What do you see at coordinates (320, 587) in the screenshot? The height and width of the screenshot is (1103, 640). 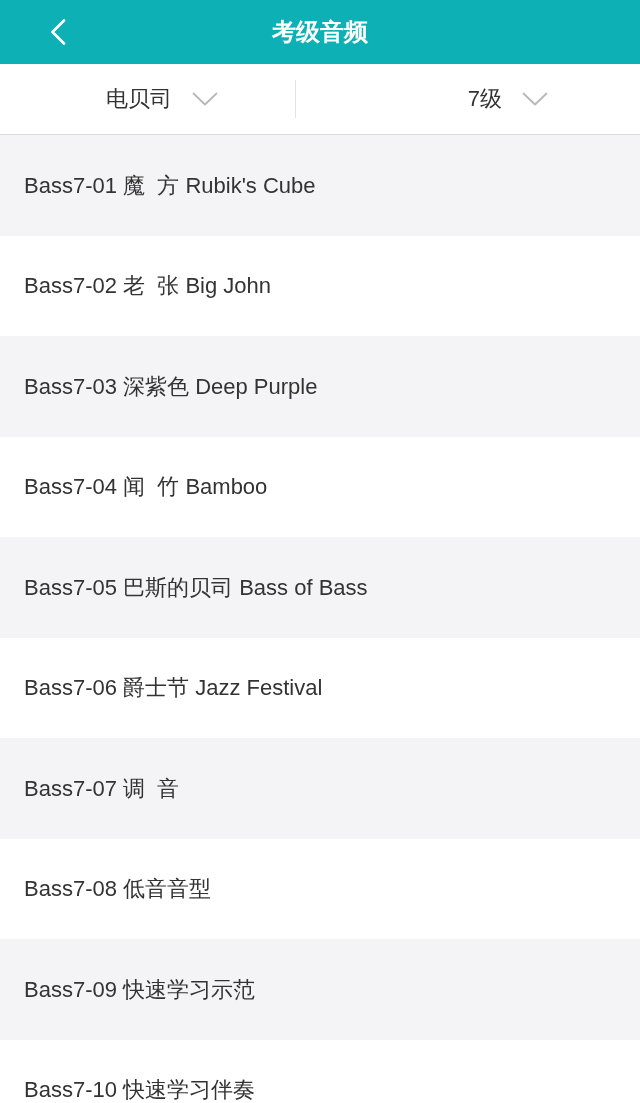 I see `track-list-item: Bass7-05 巴斯的贝司 Bass of Bass` at bounding box center [320, 587].